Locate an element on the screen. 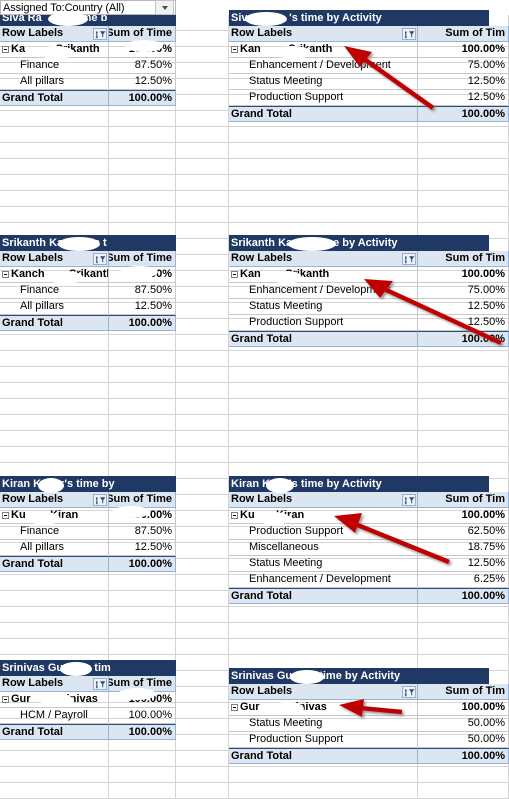 This screenshot has height=799, width=509. pivot-activity-row: Miscellaneous 18.75% is located at coordinates (369, 548).